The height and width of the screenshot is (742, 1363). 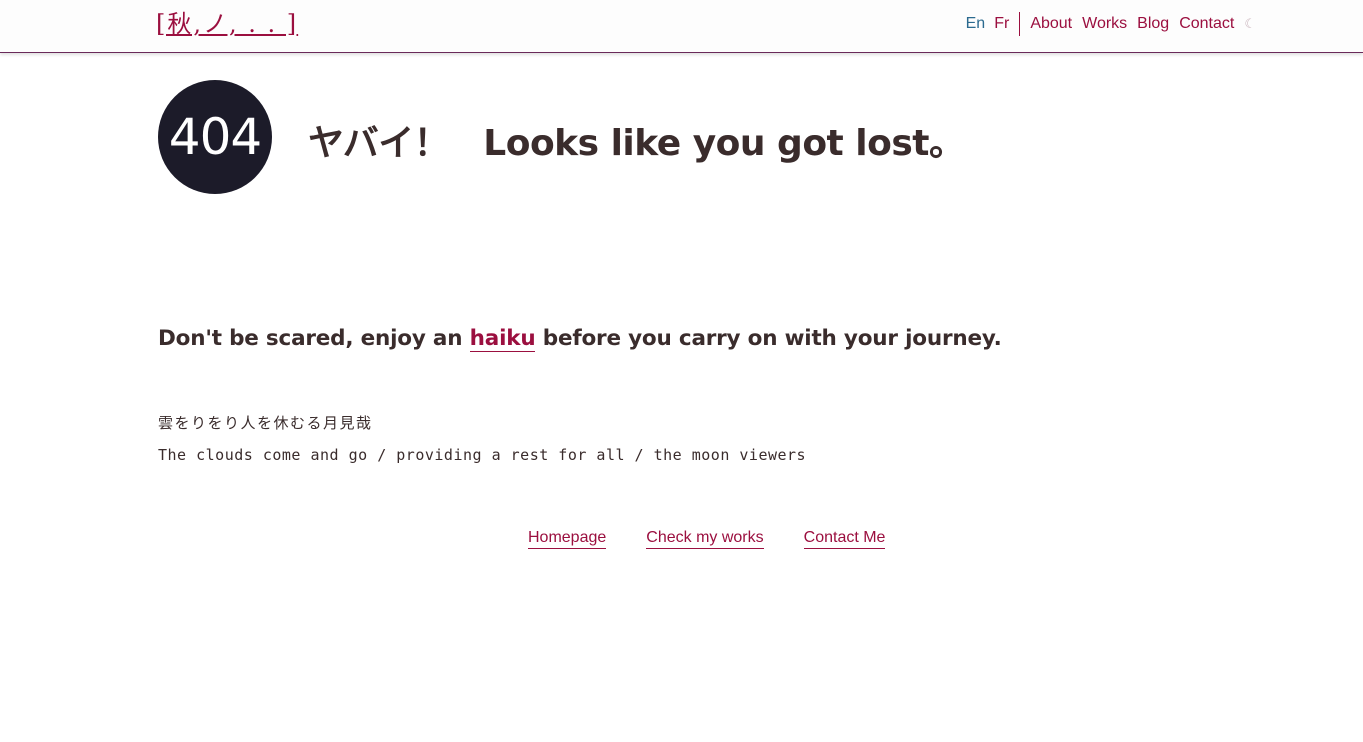 What do you see at coordinates (265, 423) in the screenshot?
I see `haiku-japanese: 雲をりをり人を休むる月見哉` at bounding box center [265, 423].